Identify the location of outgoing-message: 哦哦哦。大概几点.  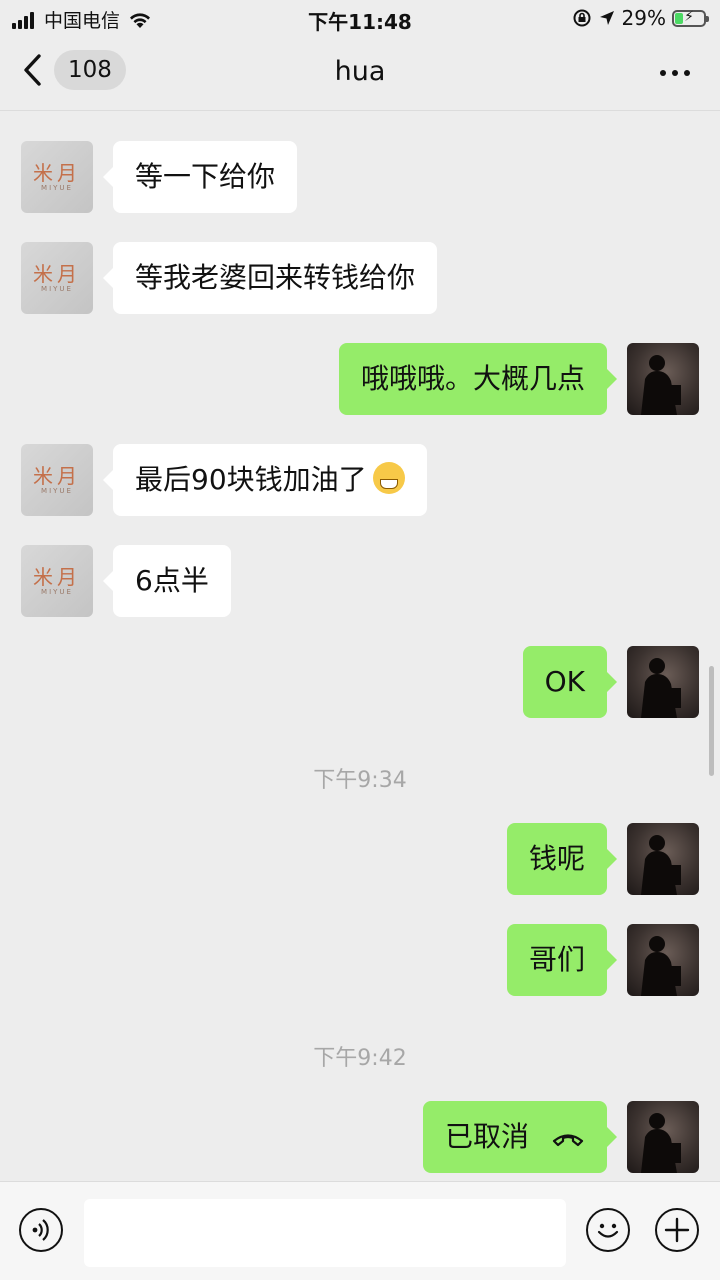
(478, 379).